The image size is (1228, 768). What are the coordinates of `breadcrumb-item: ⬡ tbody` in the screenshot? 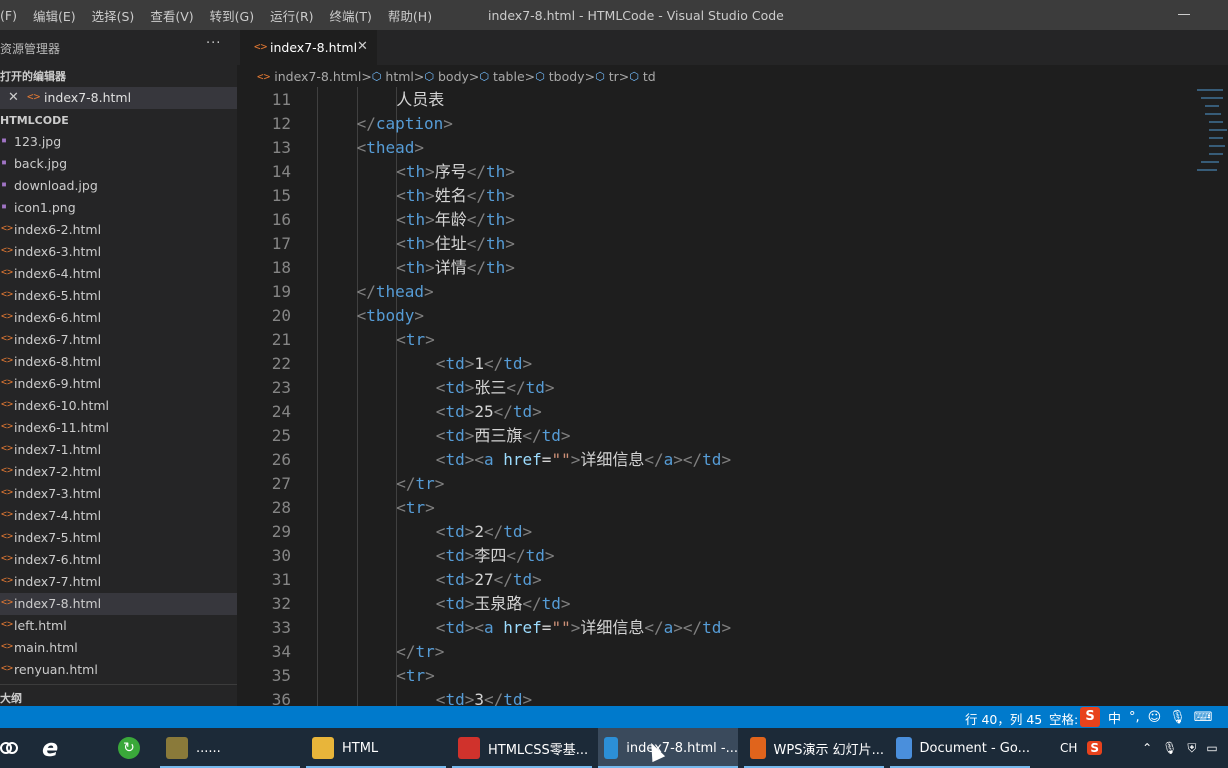 It's located at (559, 76).